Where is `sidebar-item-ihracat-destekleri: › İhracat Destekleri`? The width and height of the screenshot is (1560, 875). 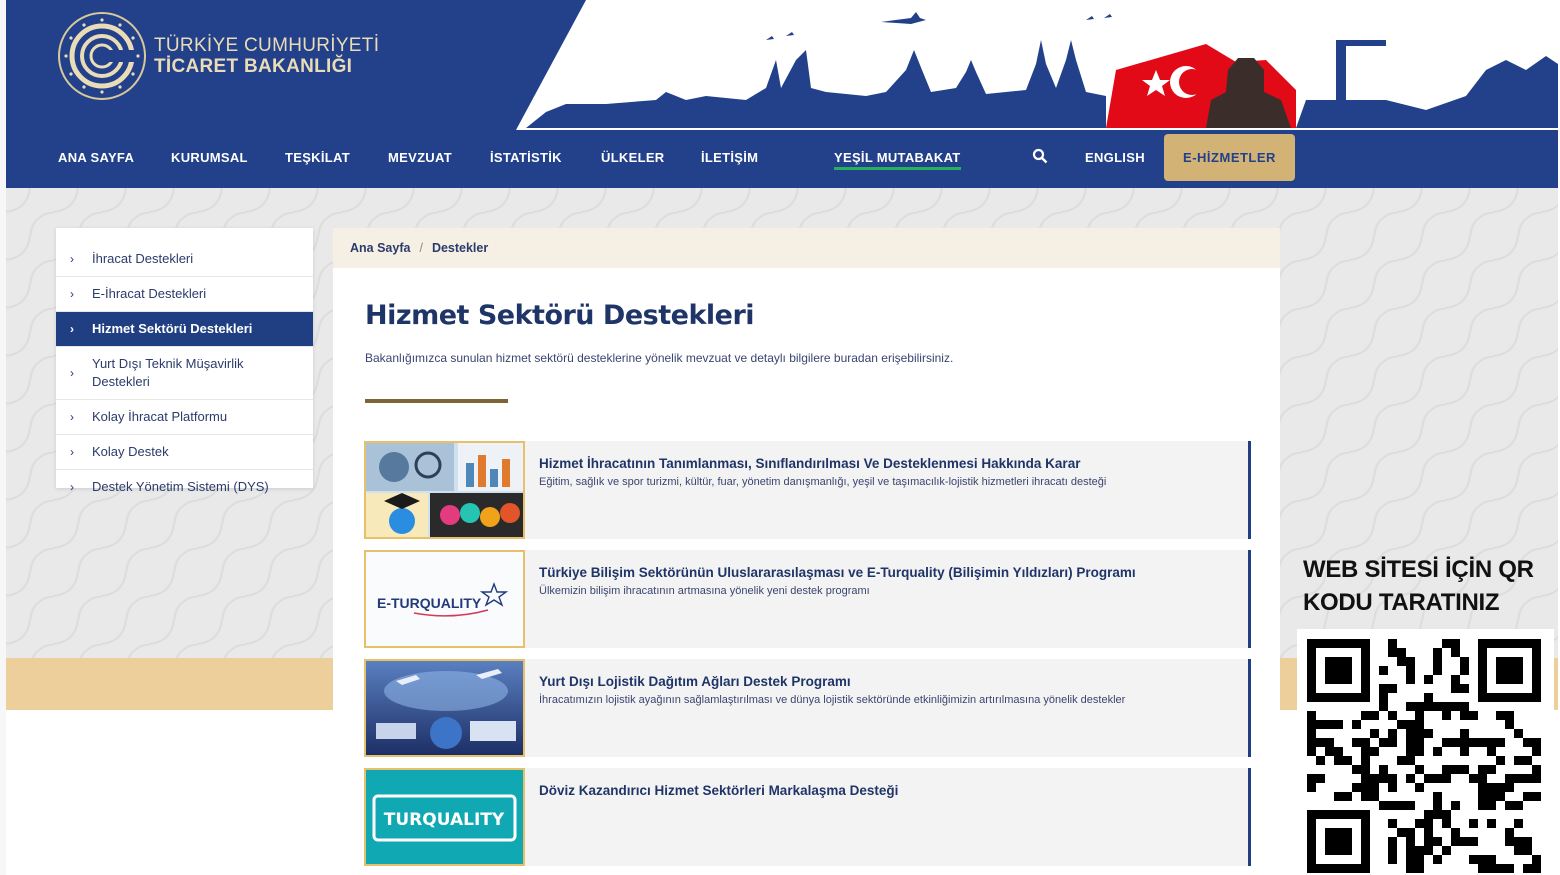
sidebar-item-ihracat-destekleri: › İhracat Destekleri is located at coordinates (184, 259).